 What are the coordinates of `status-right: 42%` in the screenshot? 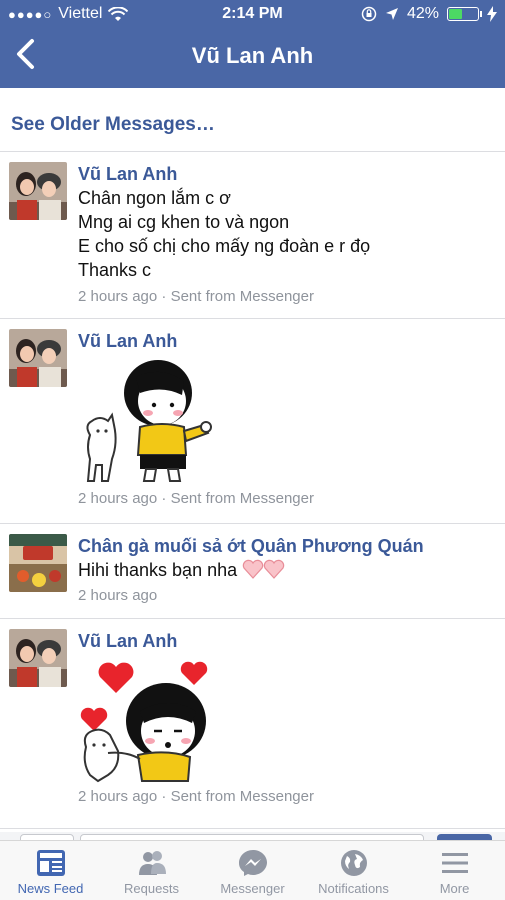 It's located at (429, 14).